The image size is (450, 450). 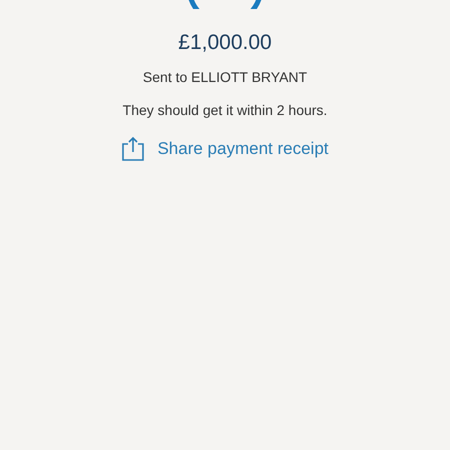 I want to click on share-icon, so click(x=133, y=148).